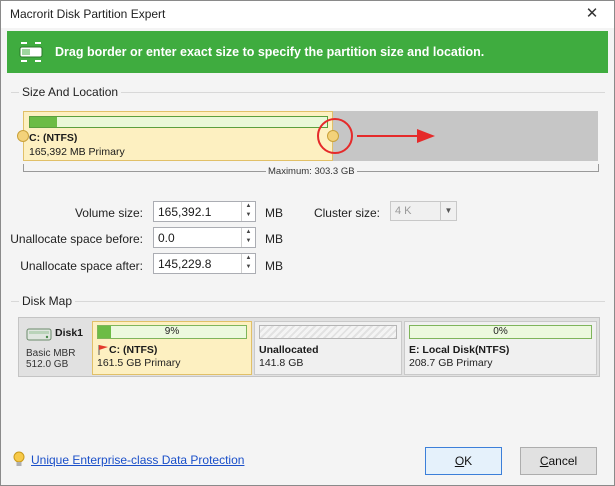  I want to click on segment-name: C: (NTFS), so click(133, 350).